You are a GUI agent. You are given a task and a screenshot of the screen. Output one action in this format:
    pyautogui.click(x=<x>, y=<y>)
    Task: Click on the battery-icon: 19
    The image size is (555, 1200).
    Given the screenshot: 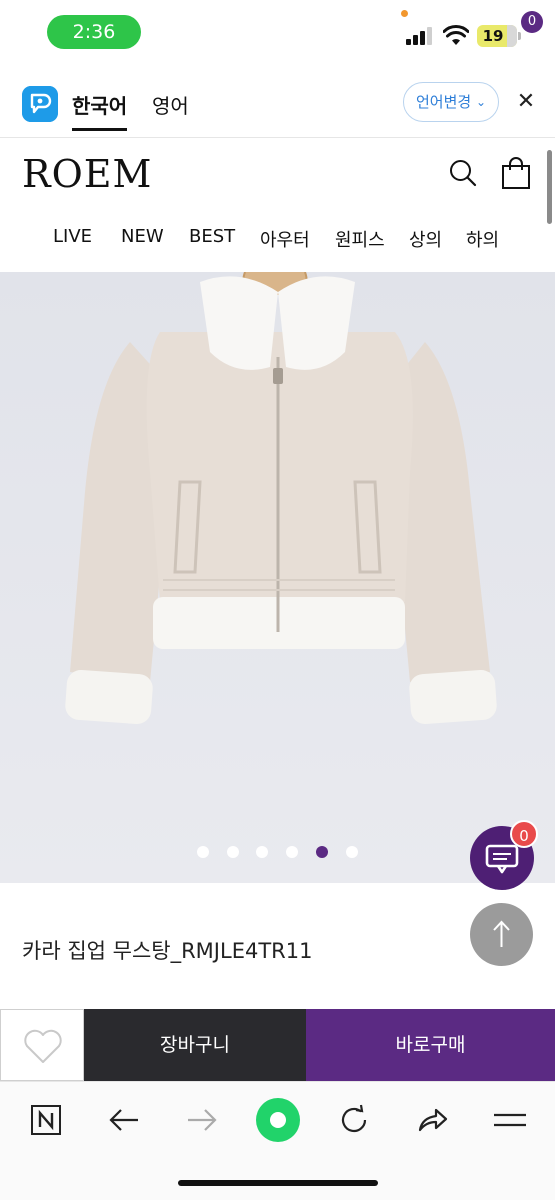 What is the action you would take?
    pyautogui.click(x=497, y=36)
    